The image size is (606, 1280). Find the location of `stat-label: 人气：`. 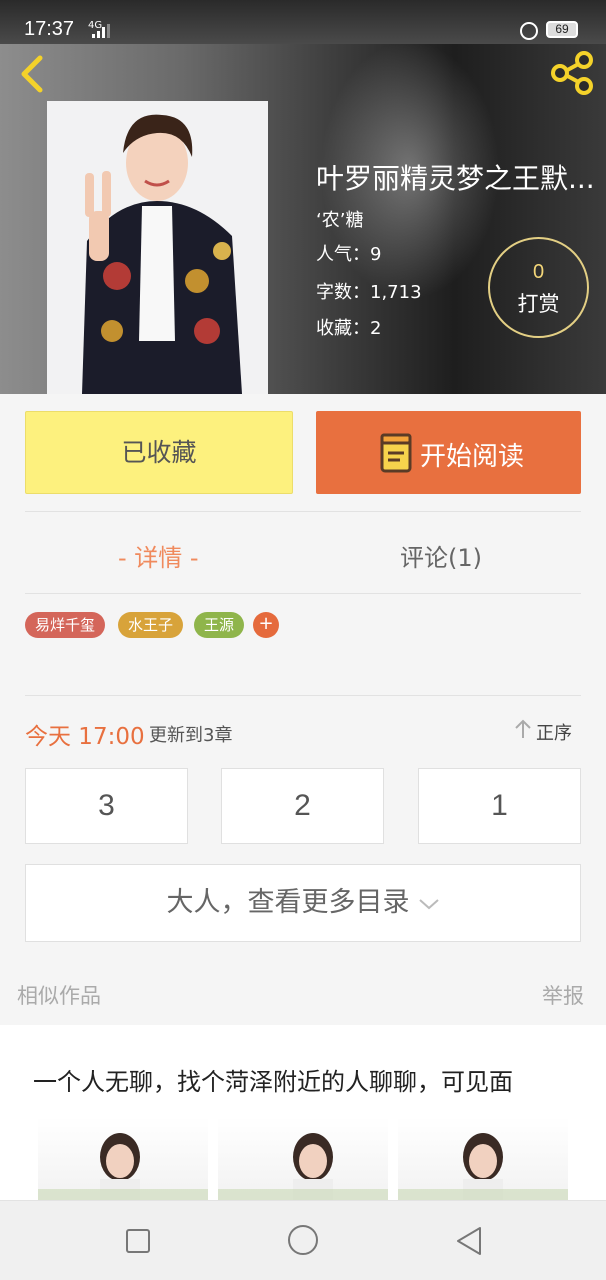

stat-label: 人气： is located at coordinates (343, 254).